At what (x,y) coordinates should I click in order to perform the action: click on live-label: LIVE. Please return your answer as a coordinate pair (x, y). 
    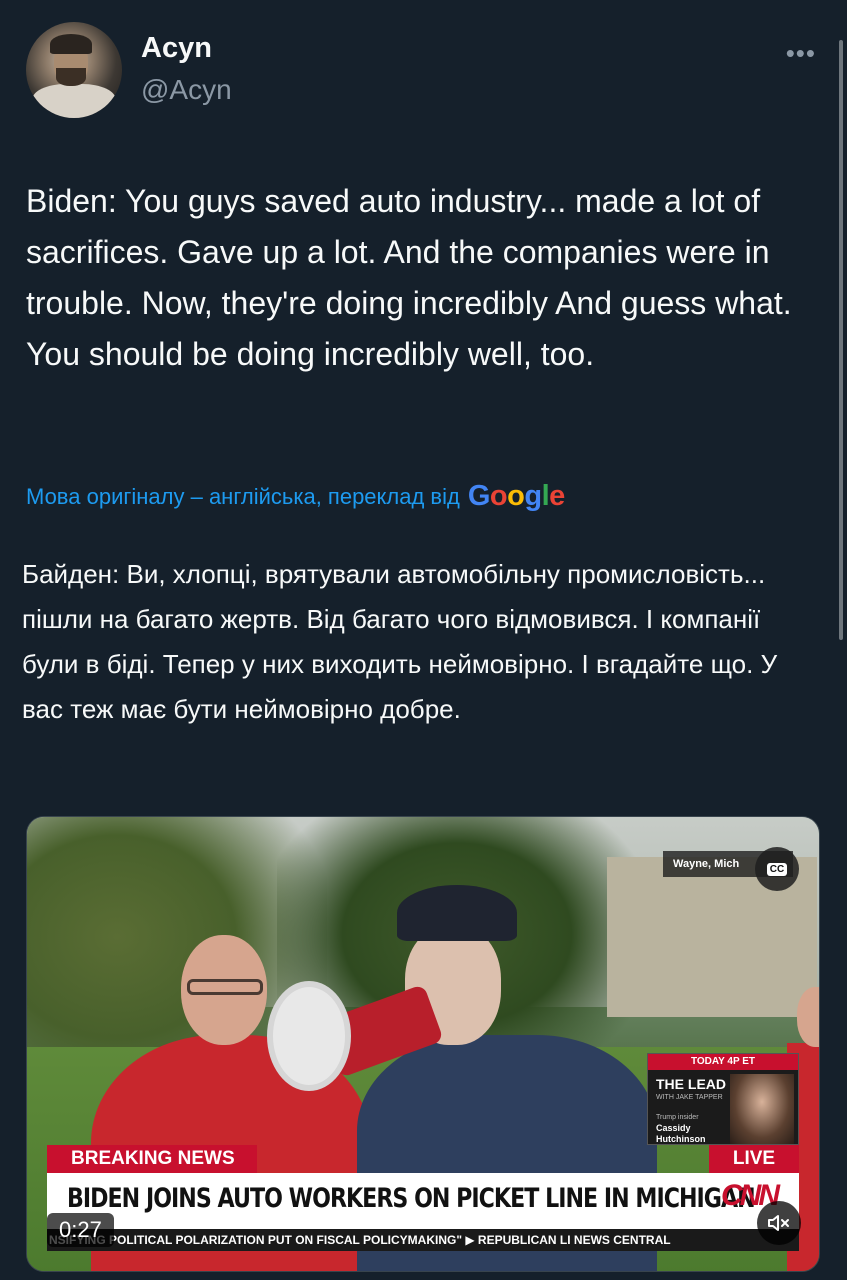
    Looking at the image, I should click on (754, 1159).